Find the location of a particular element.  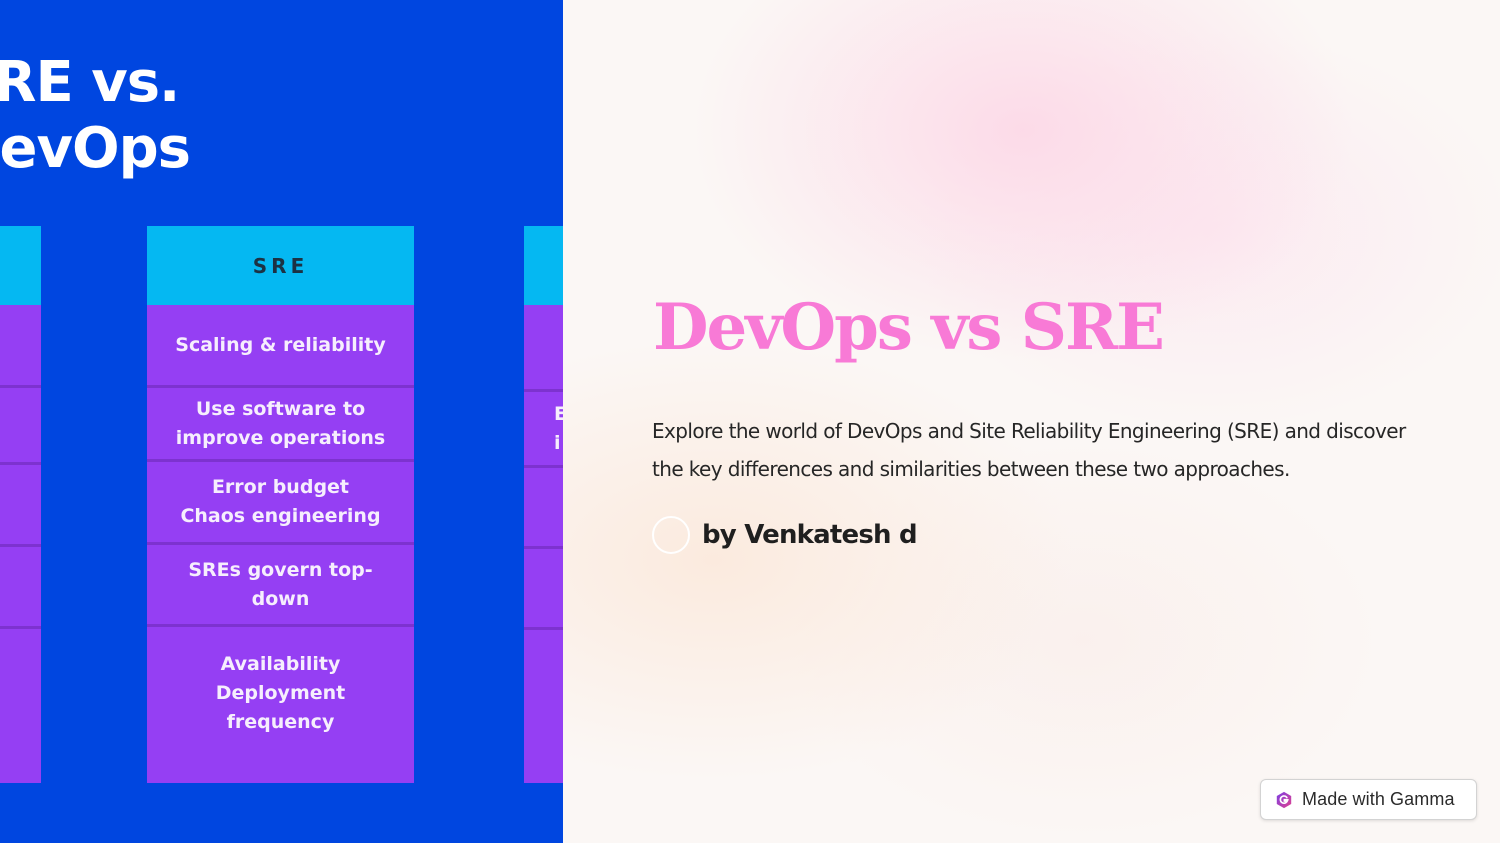

author-byline: by Venkatesh d is located at coordinates (785, 535).